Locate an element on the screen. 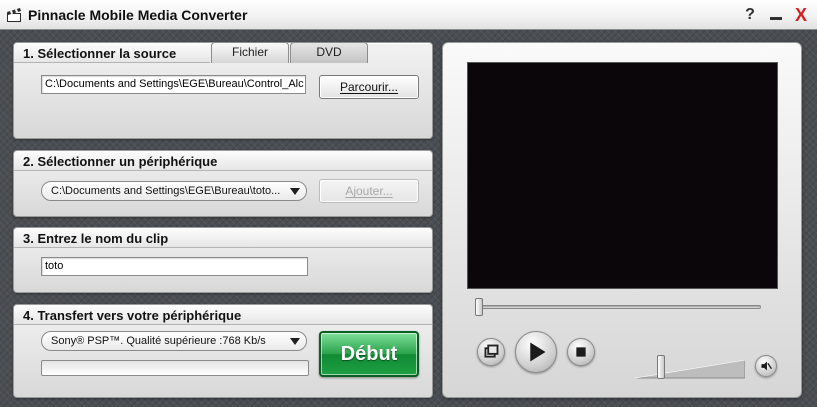  stop-button is located at coordinates (581, 352).